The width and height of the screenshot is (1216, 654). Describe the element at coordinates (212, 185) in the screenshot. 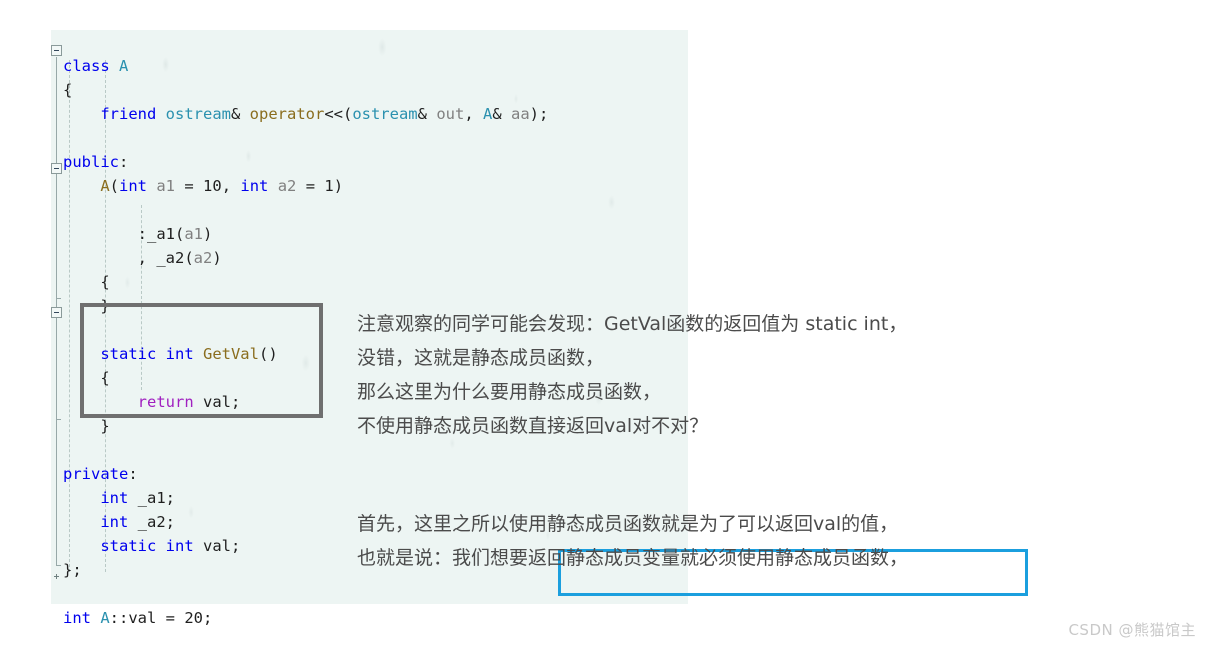

I see `code-token: 10` at that location.